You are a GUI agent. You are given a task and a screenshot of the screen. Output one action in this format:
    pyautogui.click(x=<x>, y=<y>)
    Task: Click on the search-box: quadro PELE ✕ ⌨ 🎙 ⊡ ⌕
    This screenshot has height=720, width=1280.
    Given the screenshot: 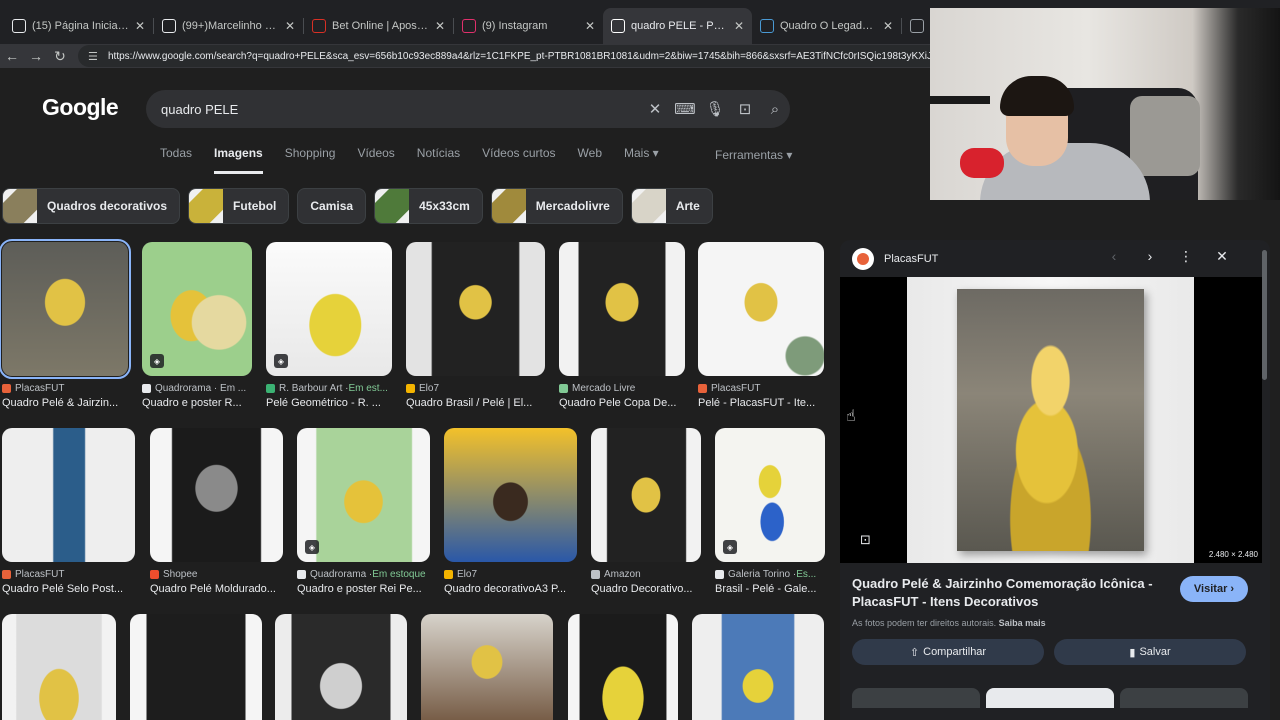 What is the action you would take?
    pyautogui.click(x=468, y=109)
    